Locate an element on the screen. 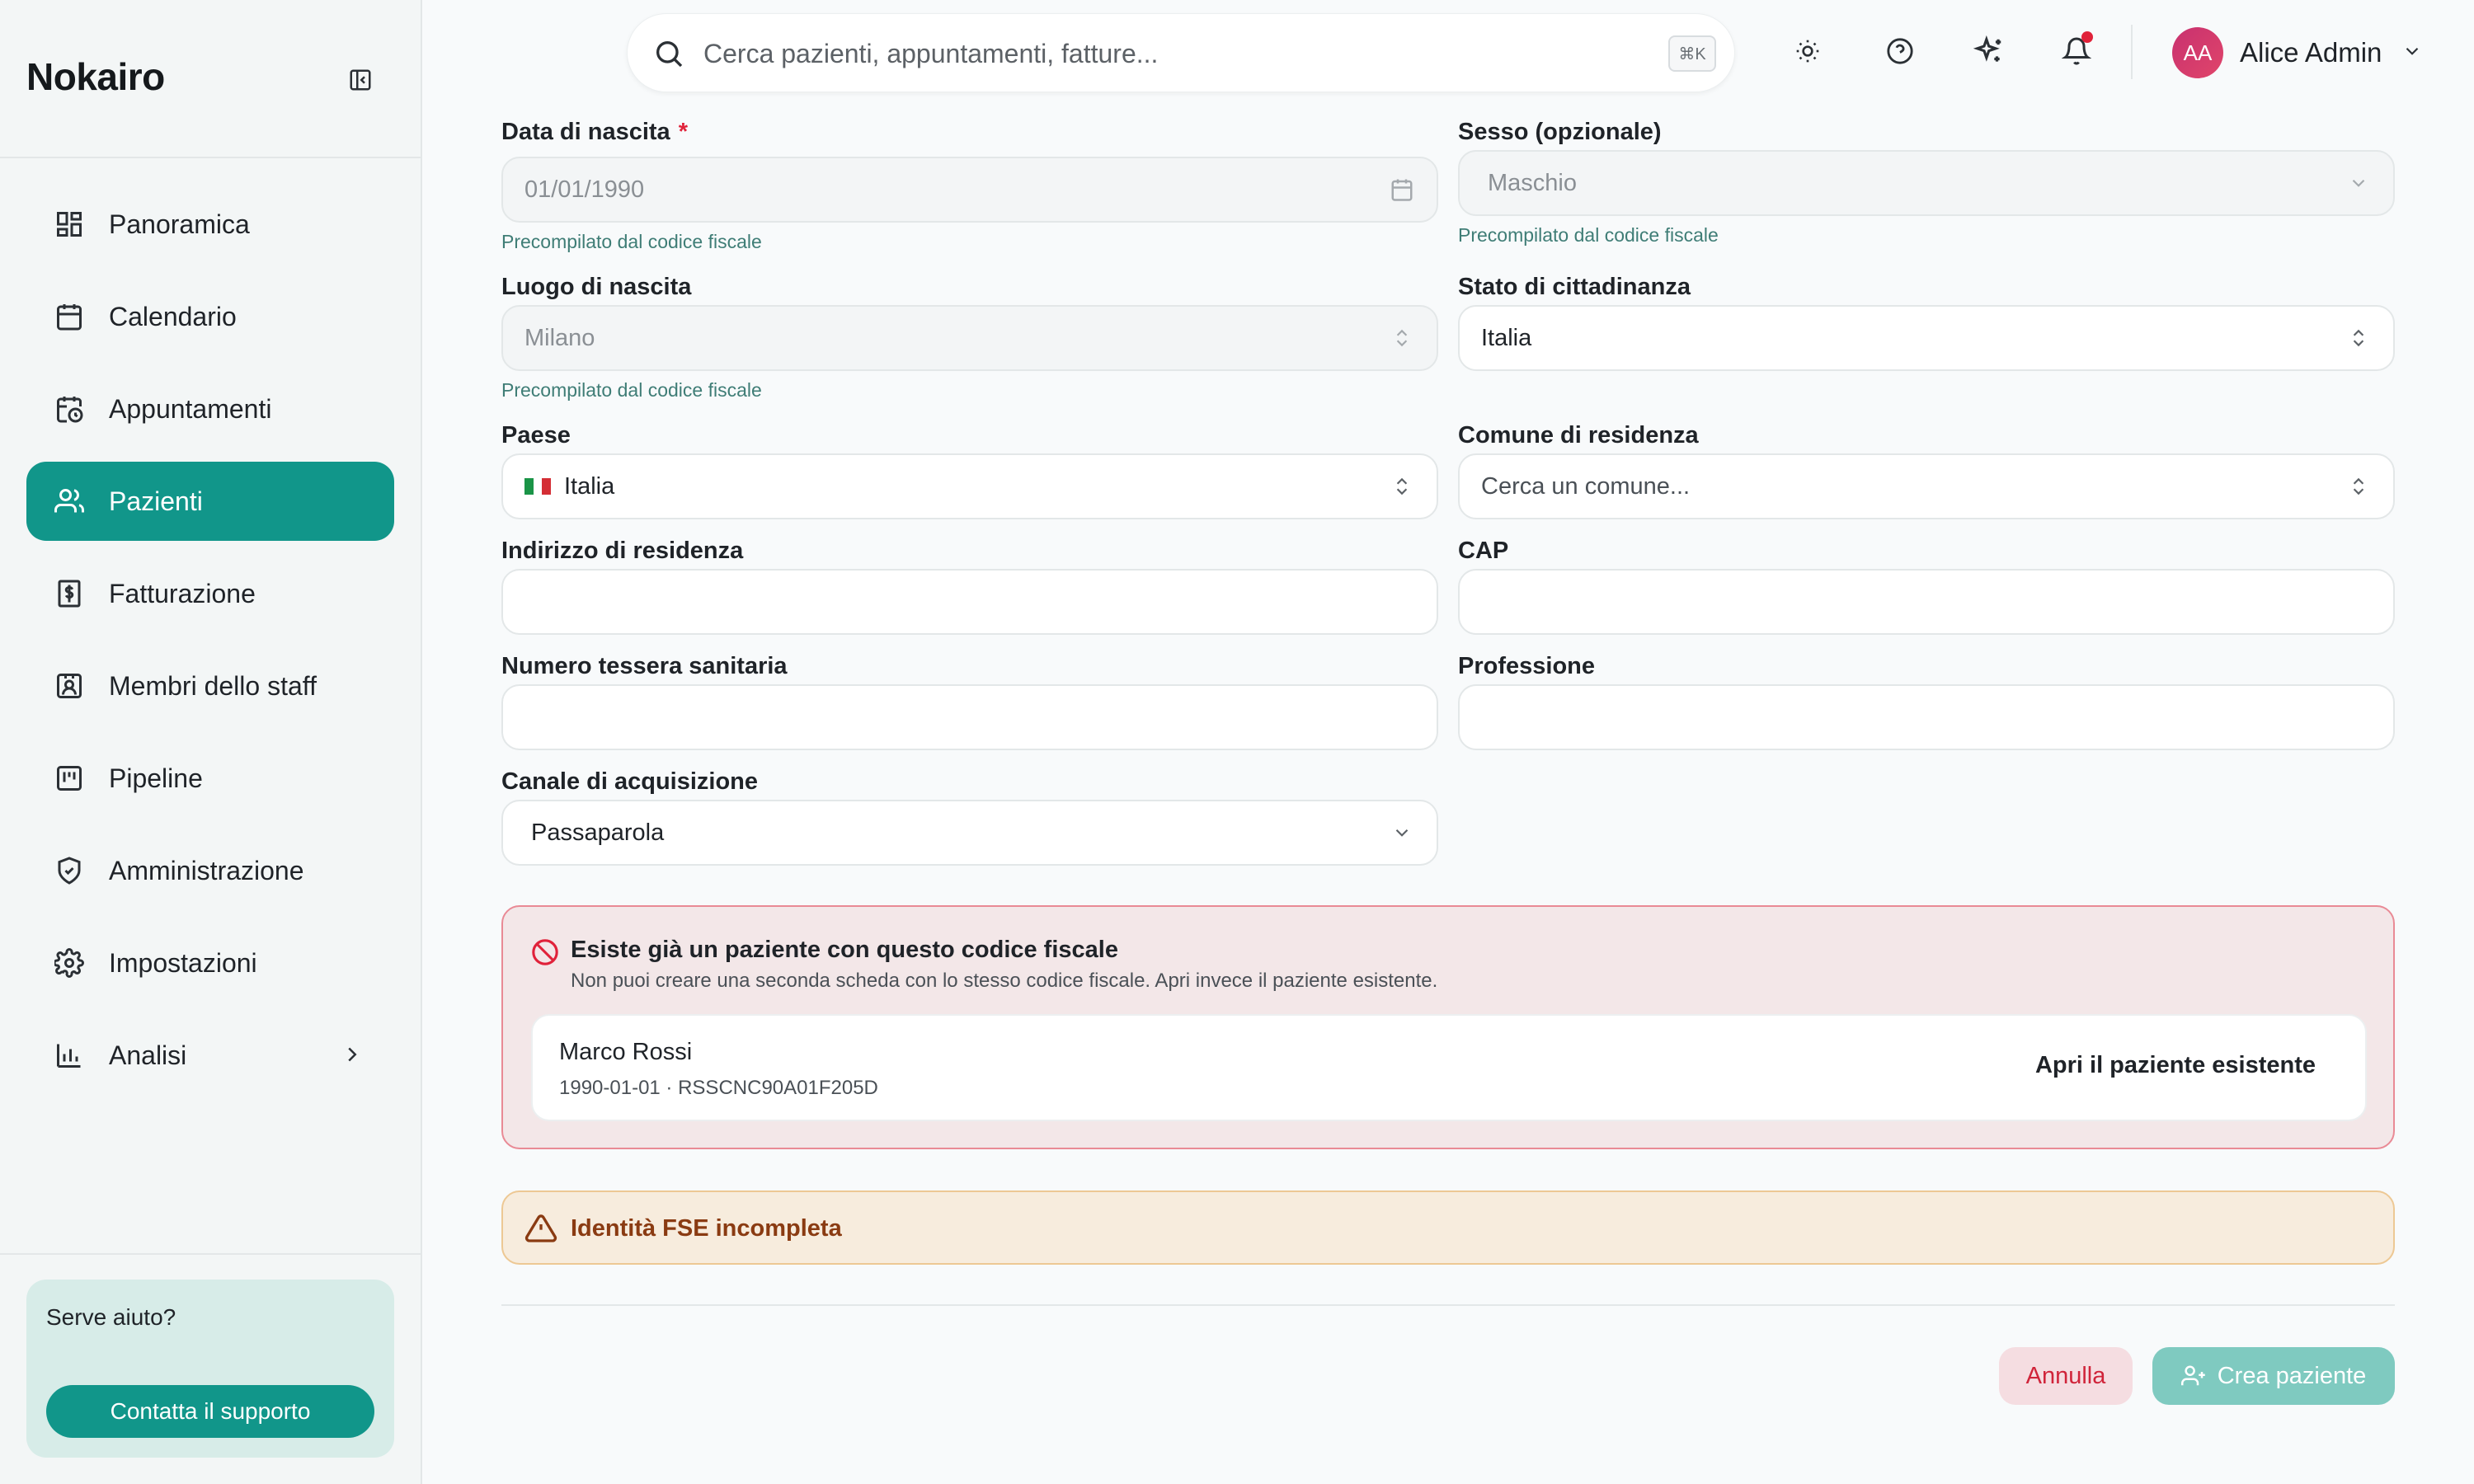  sidebar-item-label: Calendario is located at coordinates (173, 316).